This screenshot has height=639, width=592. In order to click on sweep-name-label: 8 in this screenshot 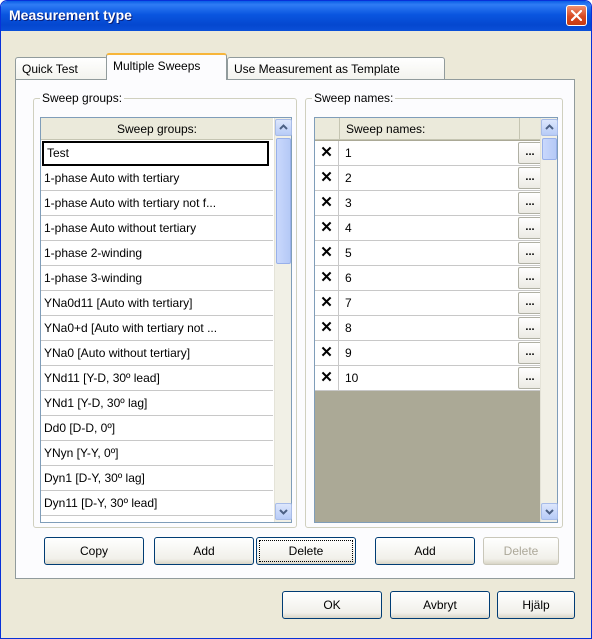, I will do `click(348, 328)`.